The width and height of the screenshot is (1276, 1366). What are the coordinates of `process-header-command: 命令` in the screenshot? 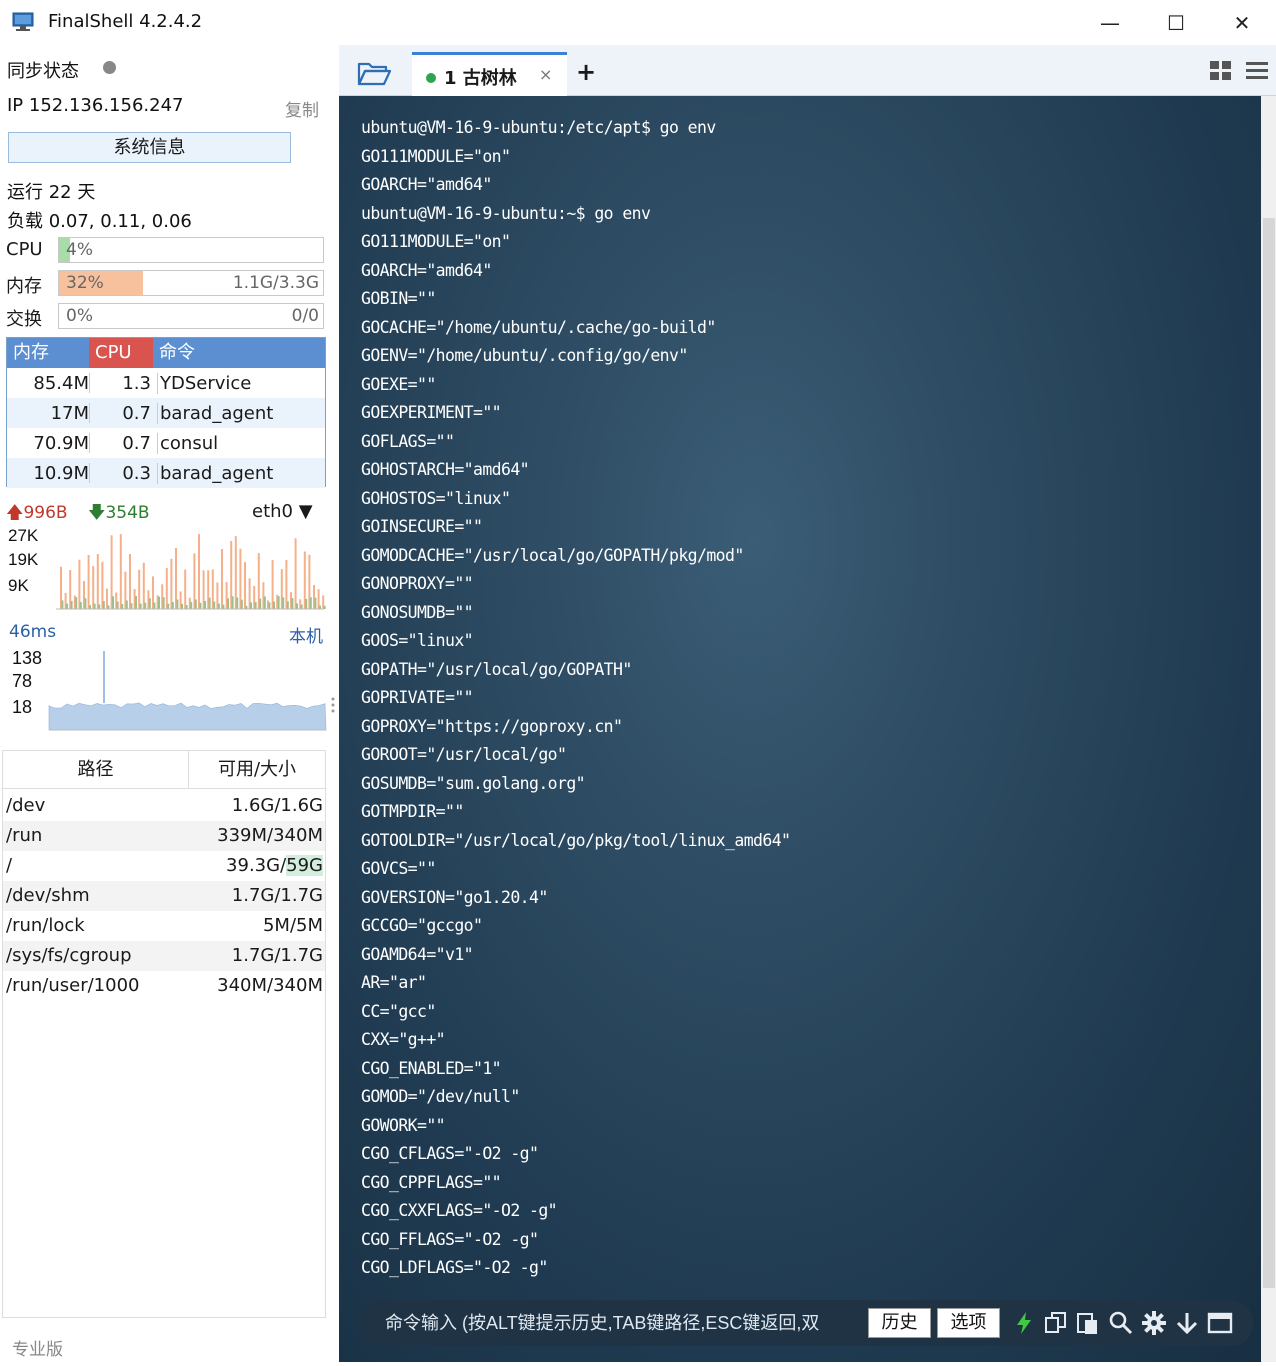 It's located at (239, 353).